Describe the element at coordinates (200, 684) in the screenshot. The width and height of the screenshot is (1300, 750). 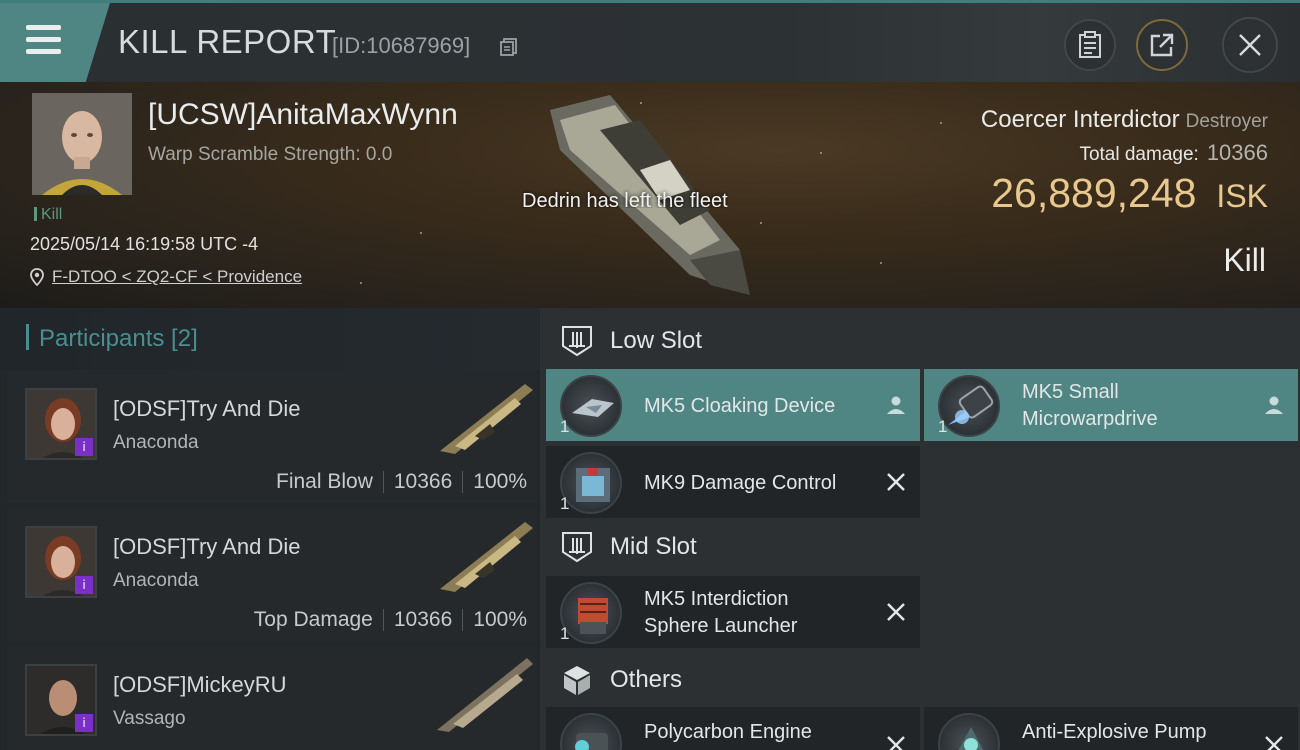
I see `participant-name: [ODSF]MickeyRU` at that location.